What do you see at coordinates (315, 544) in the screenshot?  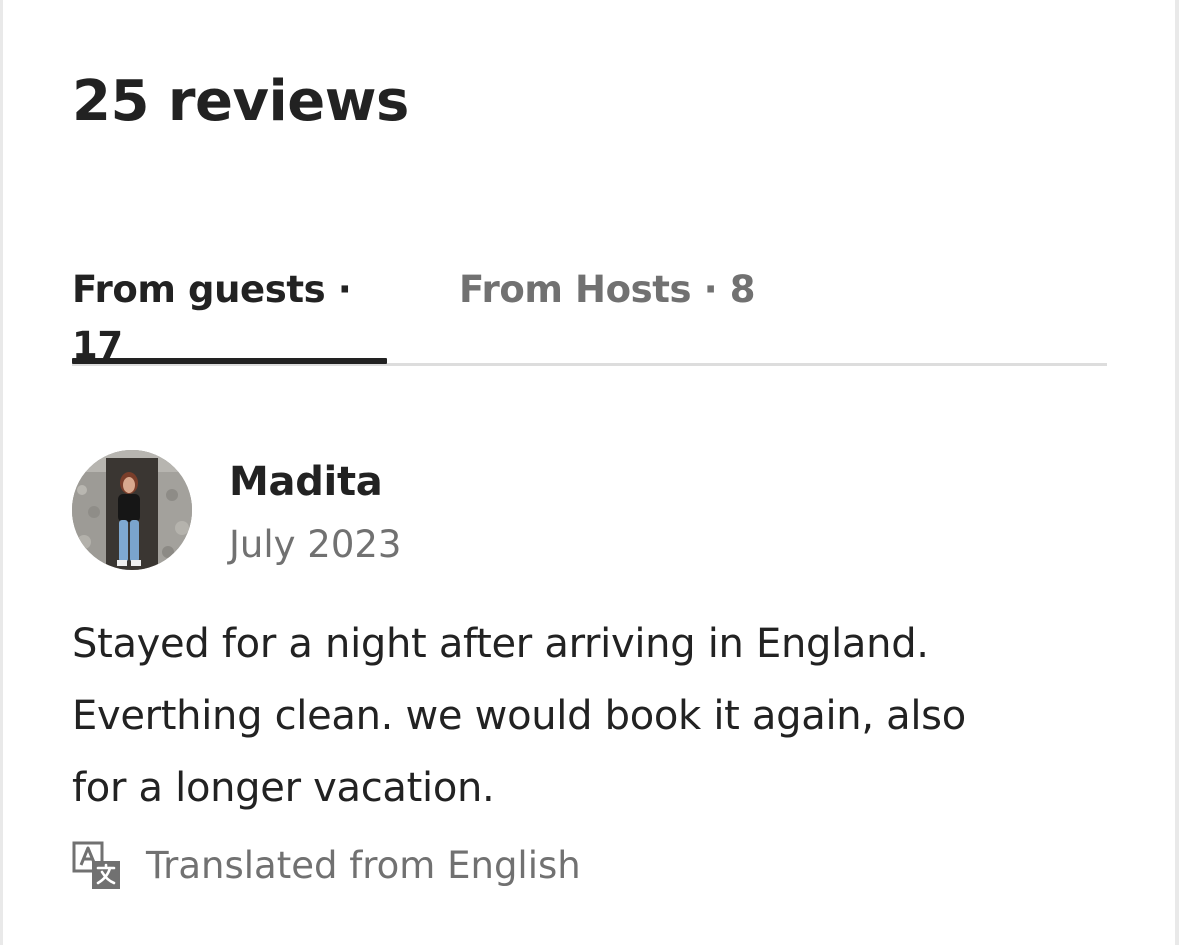 I see `review-date: July 2023` at bounding box center [315, 544].